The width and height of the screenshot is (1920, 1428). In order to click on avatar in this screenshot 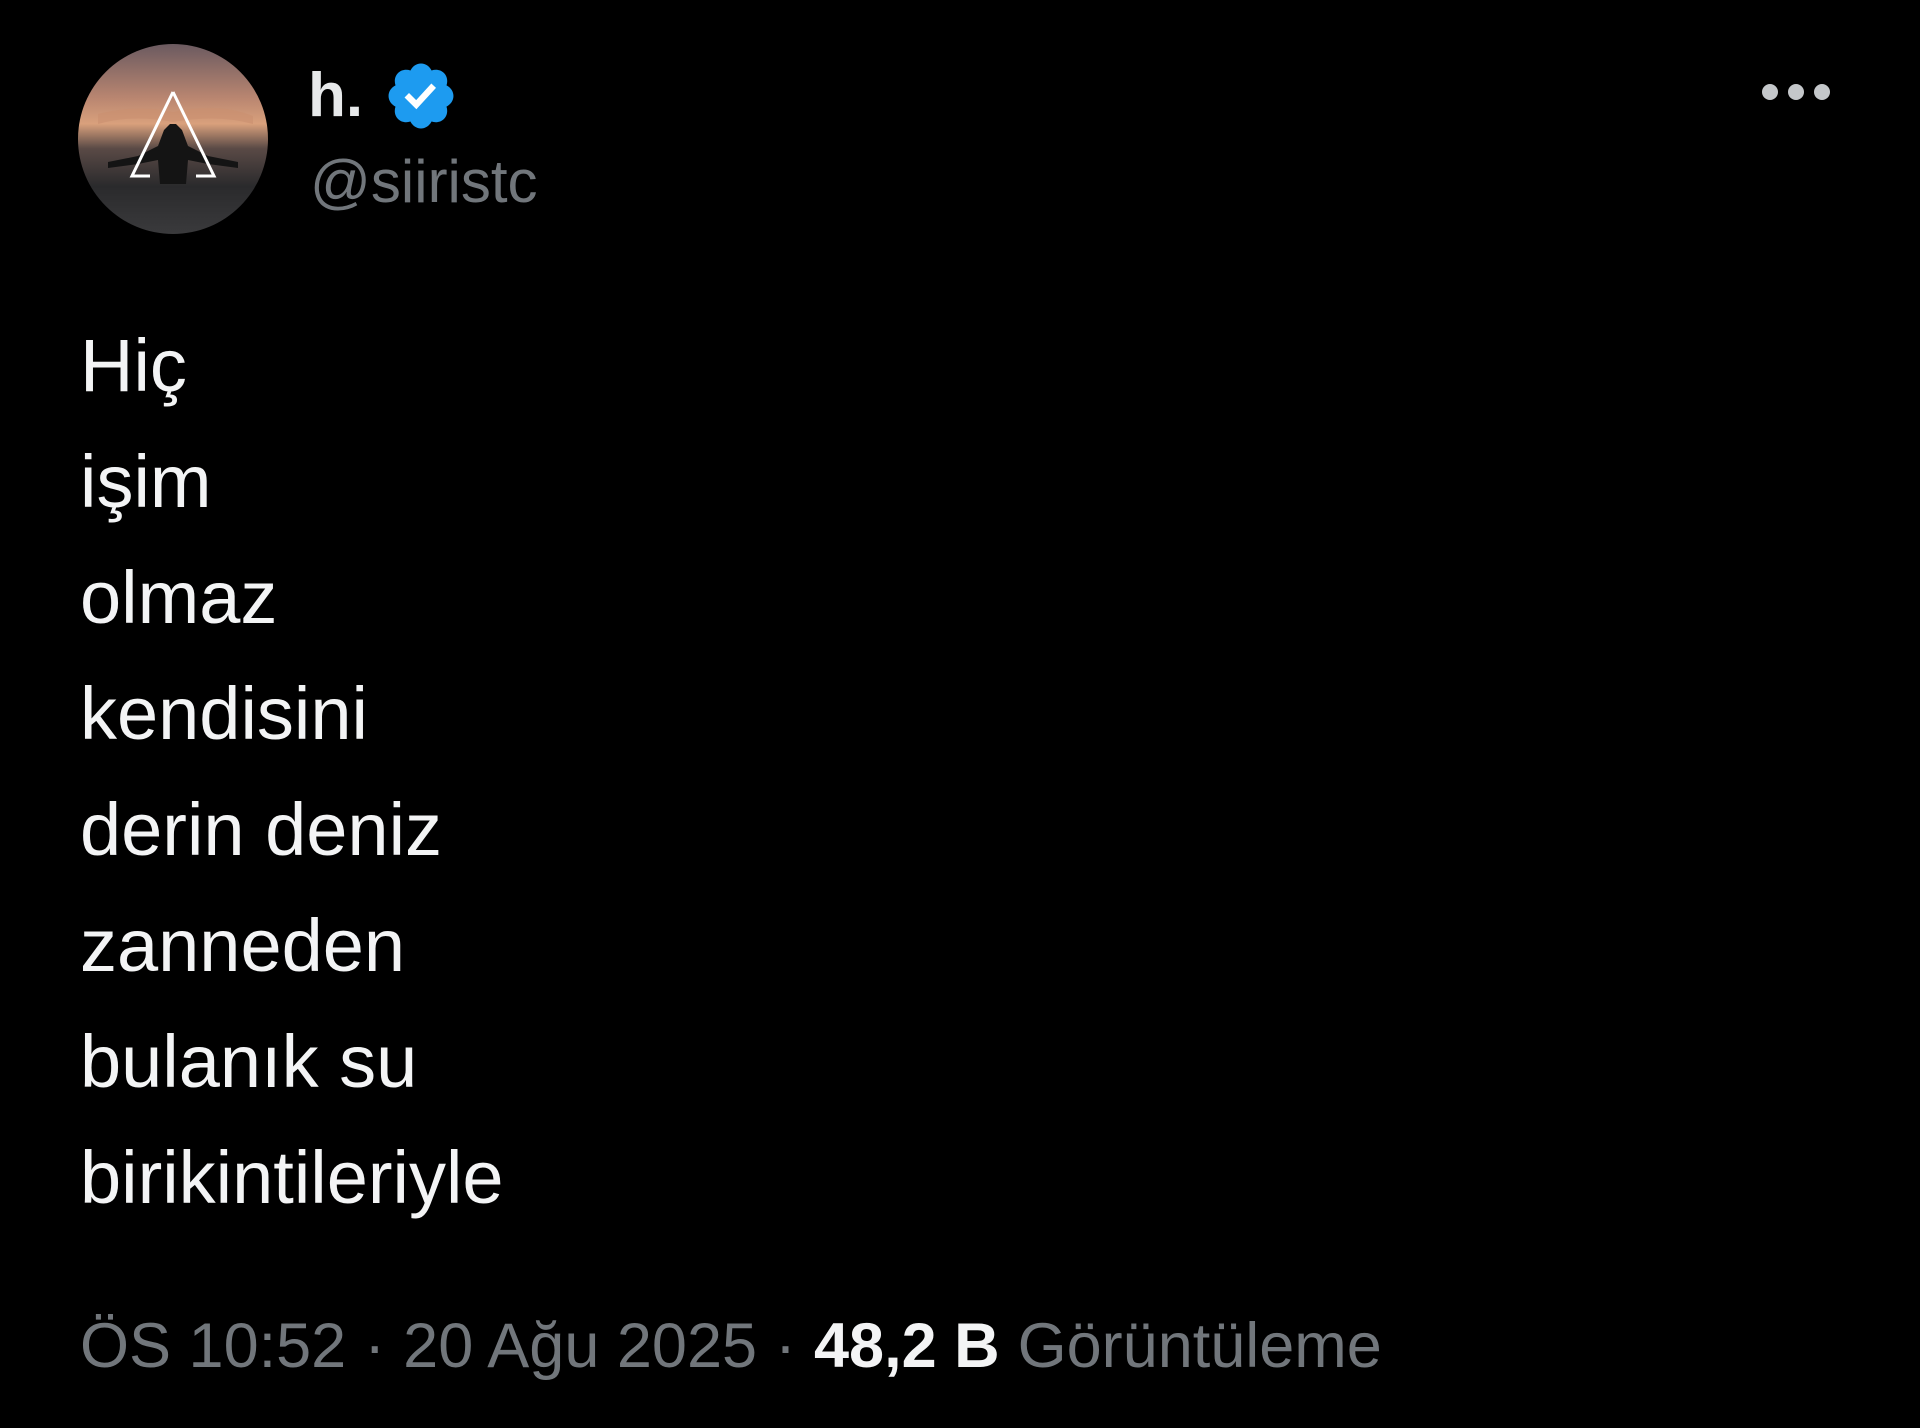, I will do `click(173, 139)`.